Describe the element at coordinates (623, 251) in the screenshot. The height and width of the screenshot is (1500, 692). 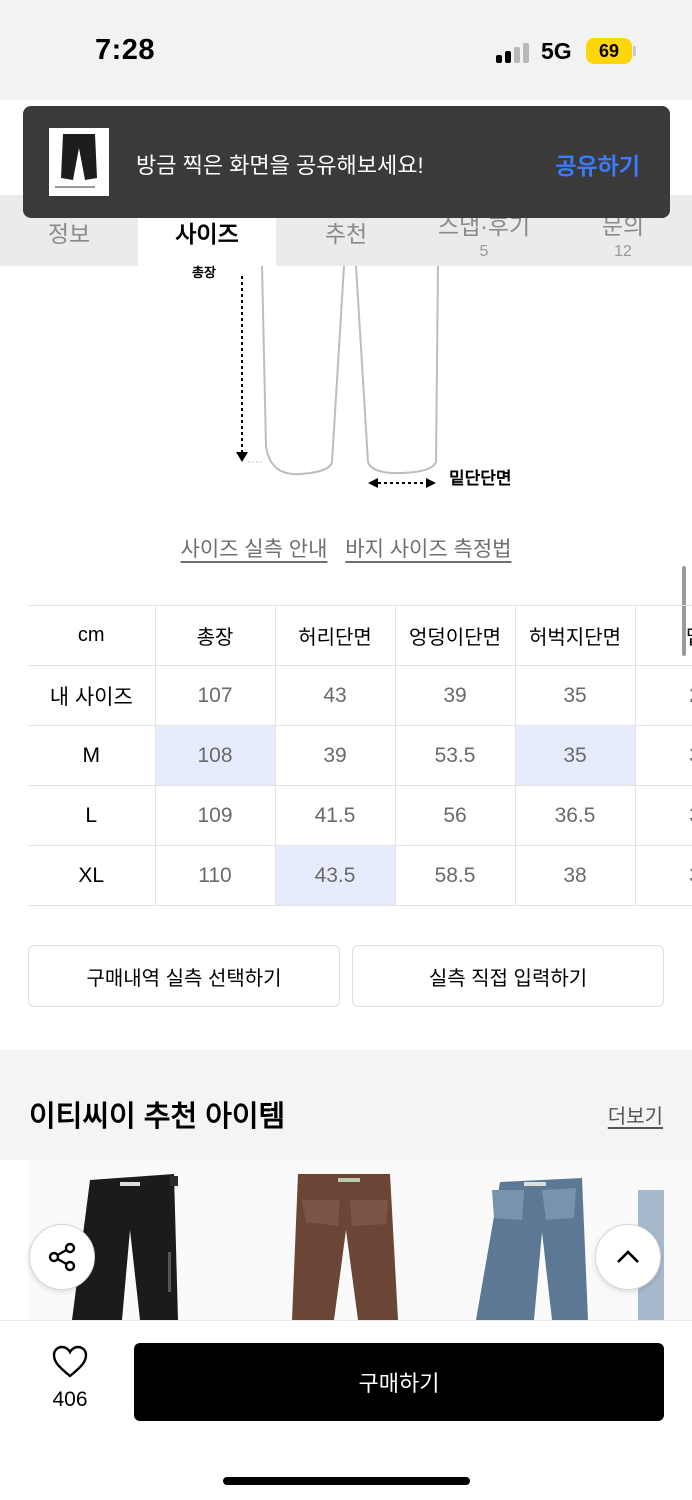
I see `tab-count: 12` at that location.